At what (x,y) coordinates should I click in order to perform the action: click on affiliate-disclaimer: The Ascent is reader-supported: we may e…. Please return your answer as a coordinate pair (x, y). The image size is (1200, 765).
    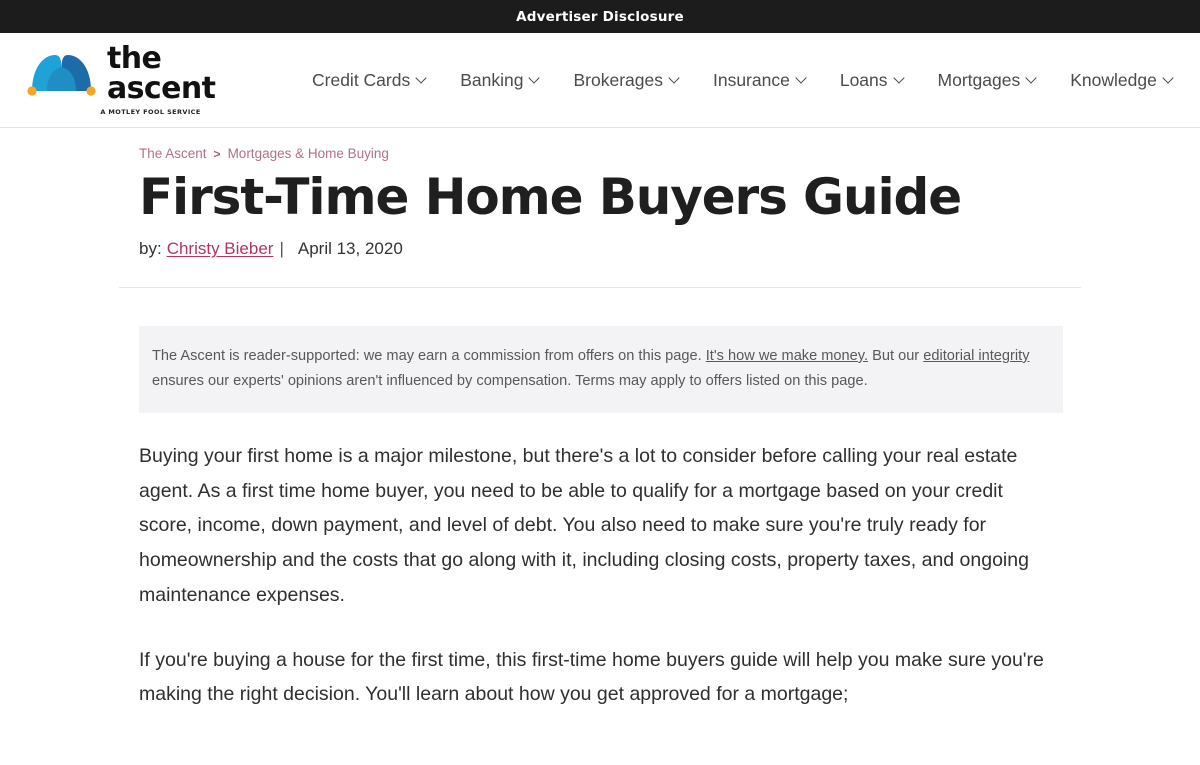
    Looking at the image, I should click on (601, 370).